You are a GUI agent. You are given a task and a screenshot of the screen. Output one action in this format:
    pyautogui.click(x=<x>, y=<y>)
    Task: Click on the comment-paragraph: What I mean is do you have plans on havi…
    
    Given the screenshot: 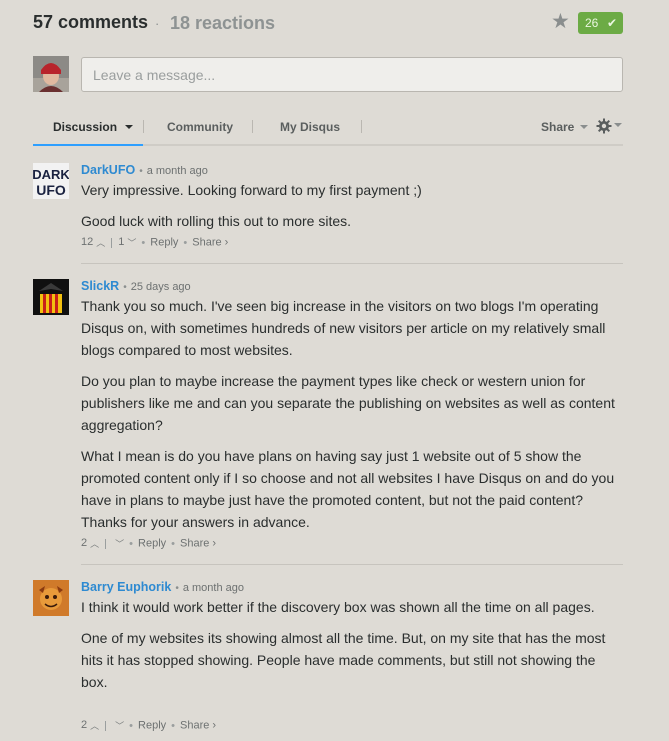 What is the action you would take?
    pyautogui.click(x=348, y=489)
    